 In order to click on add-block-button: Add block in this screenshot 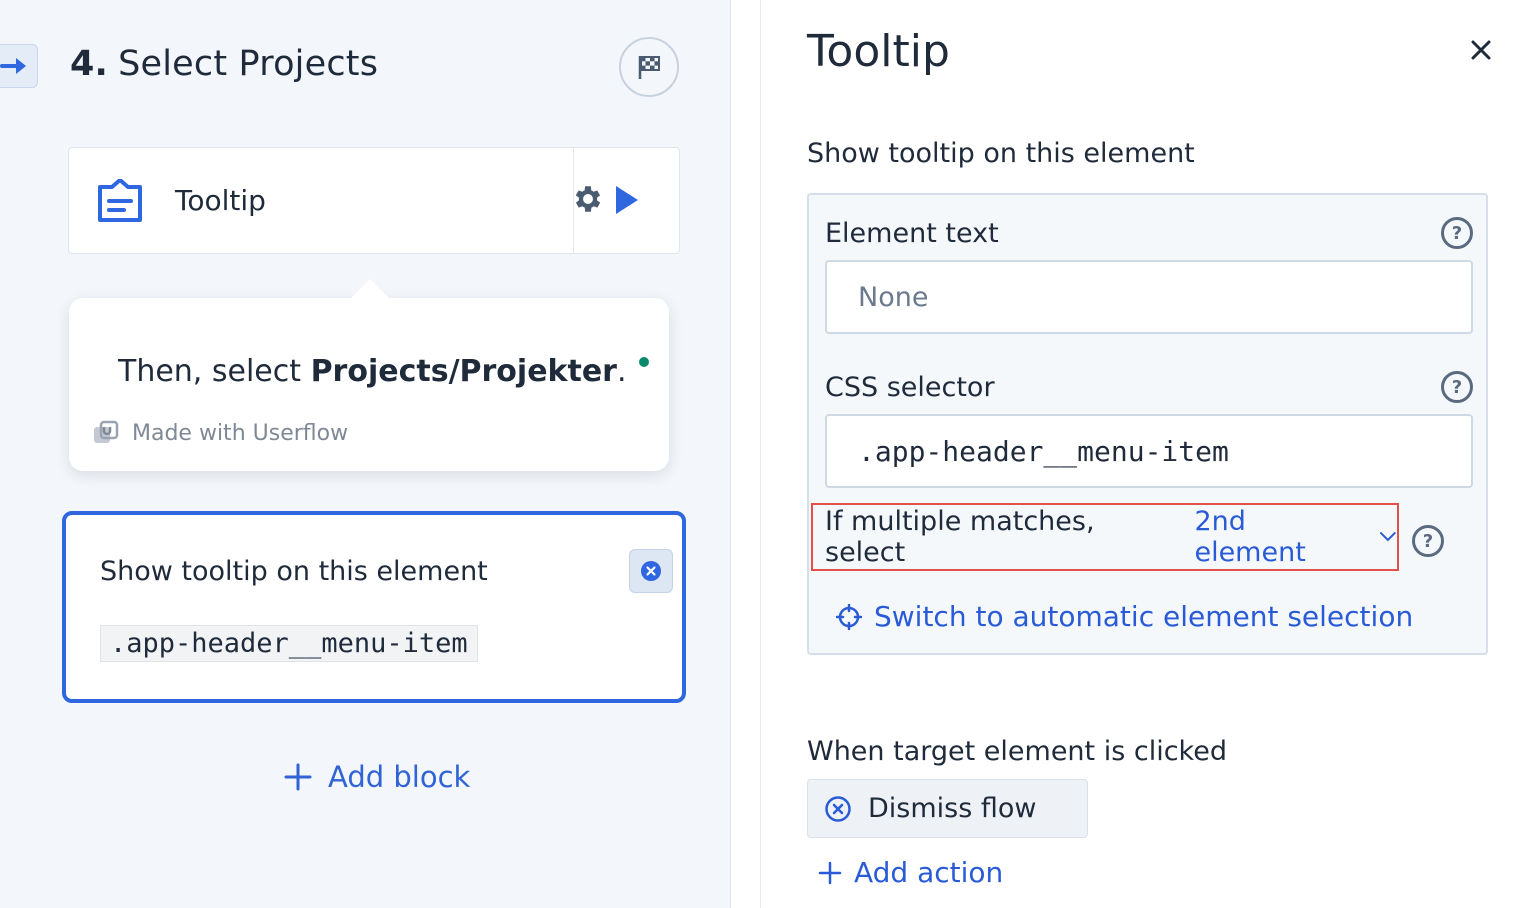, I will do `click(377, 777)`.